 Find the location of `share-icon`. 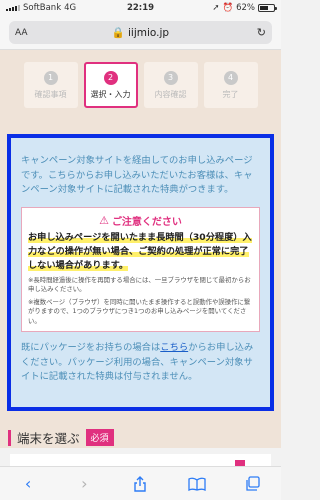

share-icon is located at coordinates (140, 484).